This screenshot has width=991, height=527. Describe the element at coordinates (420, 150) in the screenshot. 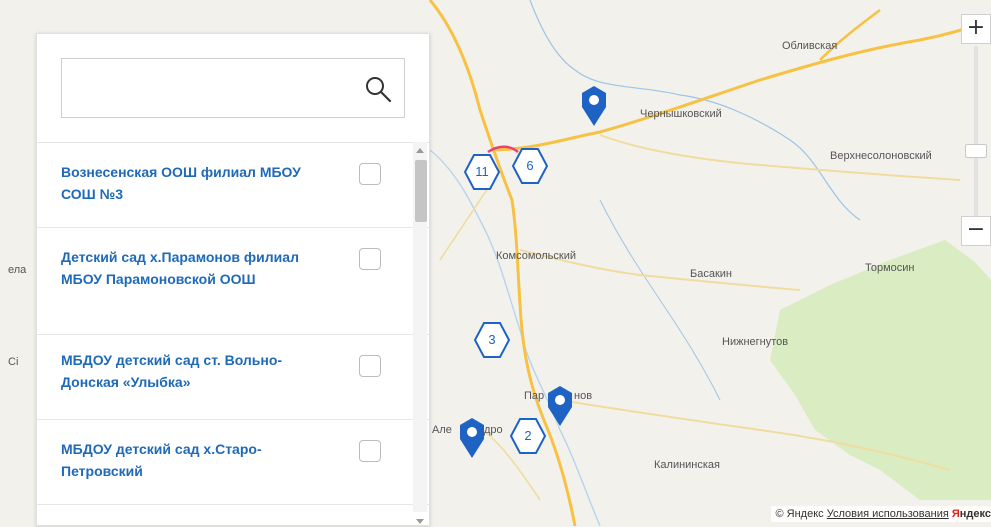

I see `scroll-up-arrow-icon` at that location.